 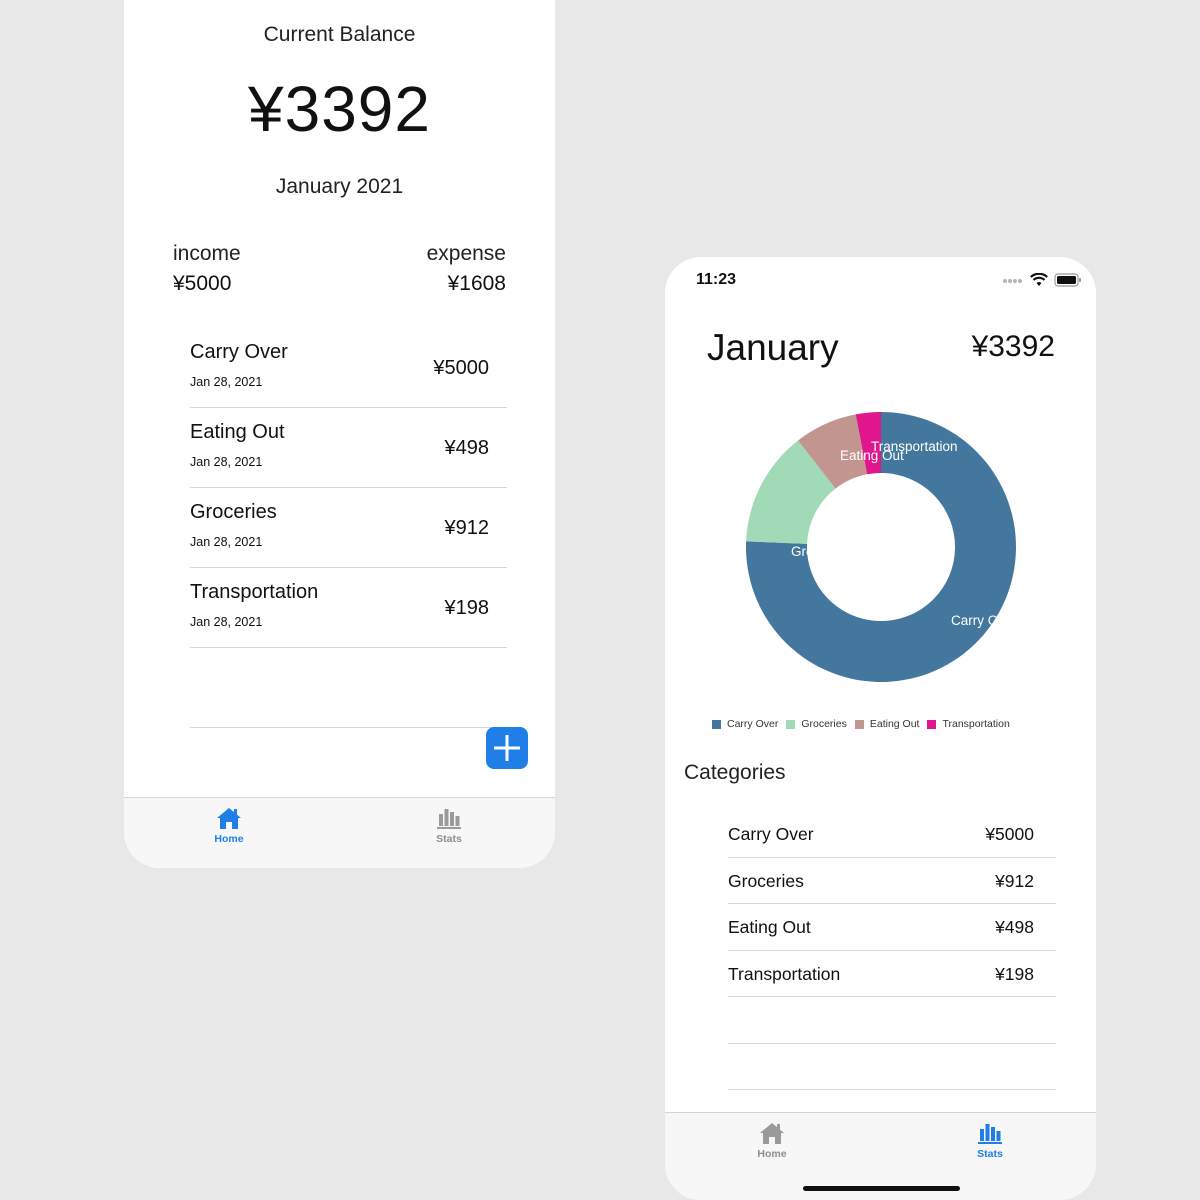 I want to click on plus-icon, so click(x=507, y=748).